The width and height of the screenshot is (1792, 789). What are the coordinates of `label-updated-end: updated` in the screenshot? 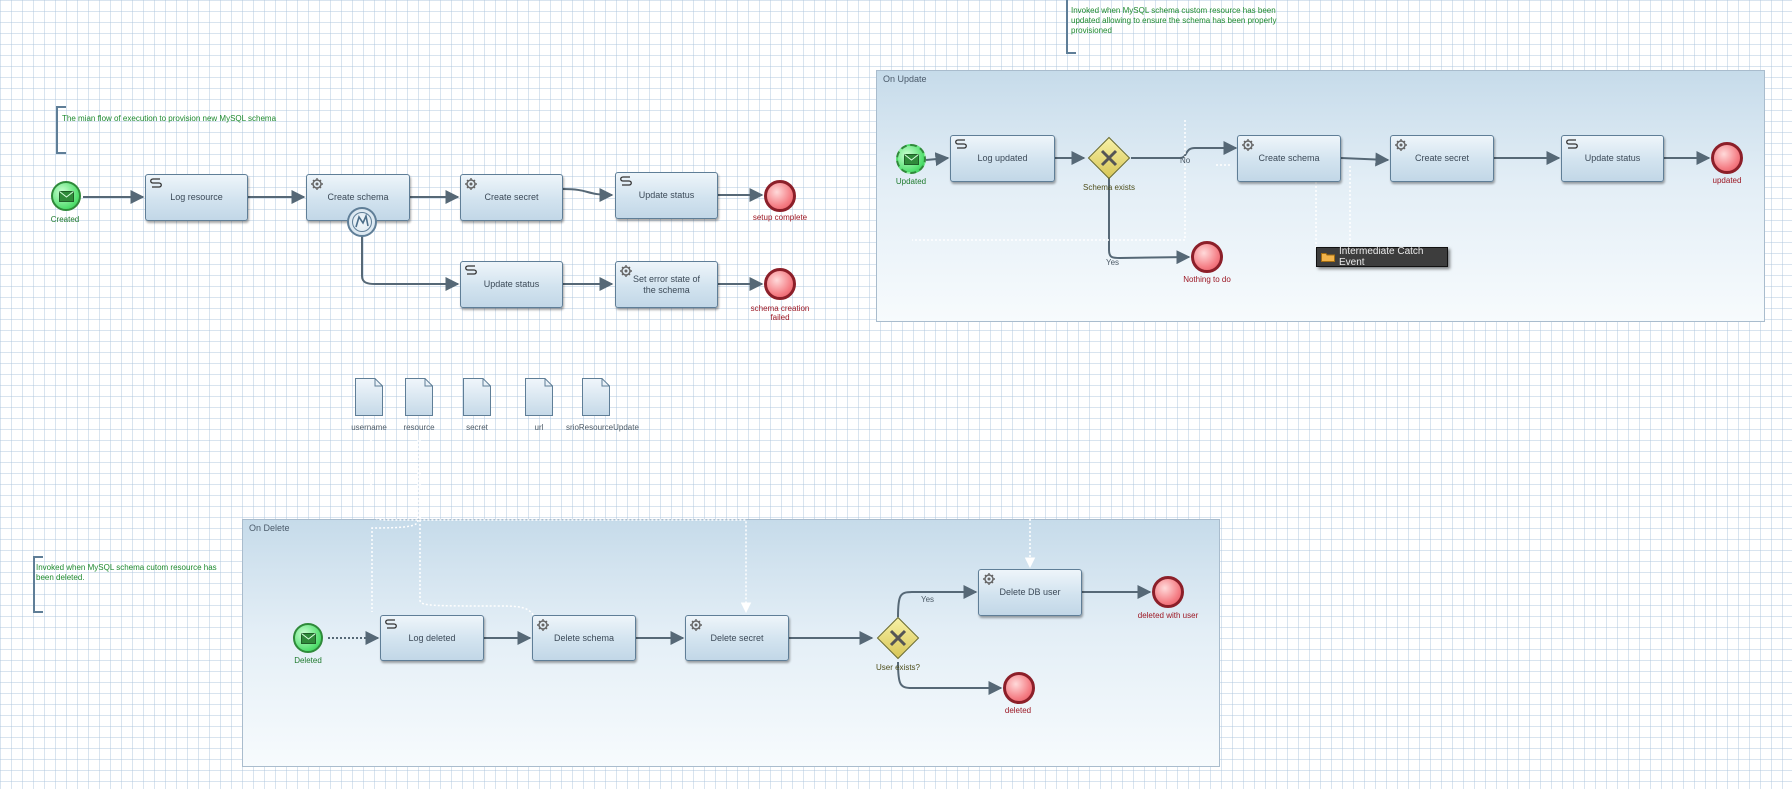 It's located at (1727, 180).